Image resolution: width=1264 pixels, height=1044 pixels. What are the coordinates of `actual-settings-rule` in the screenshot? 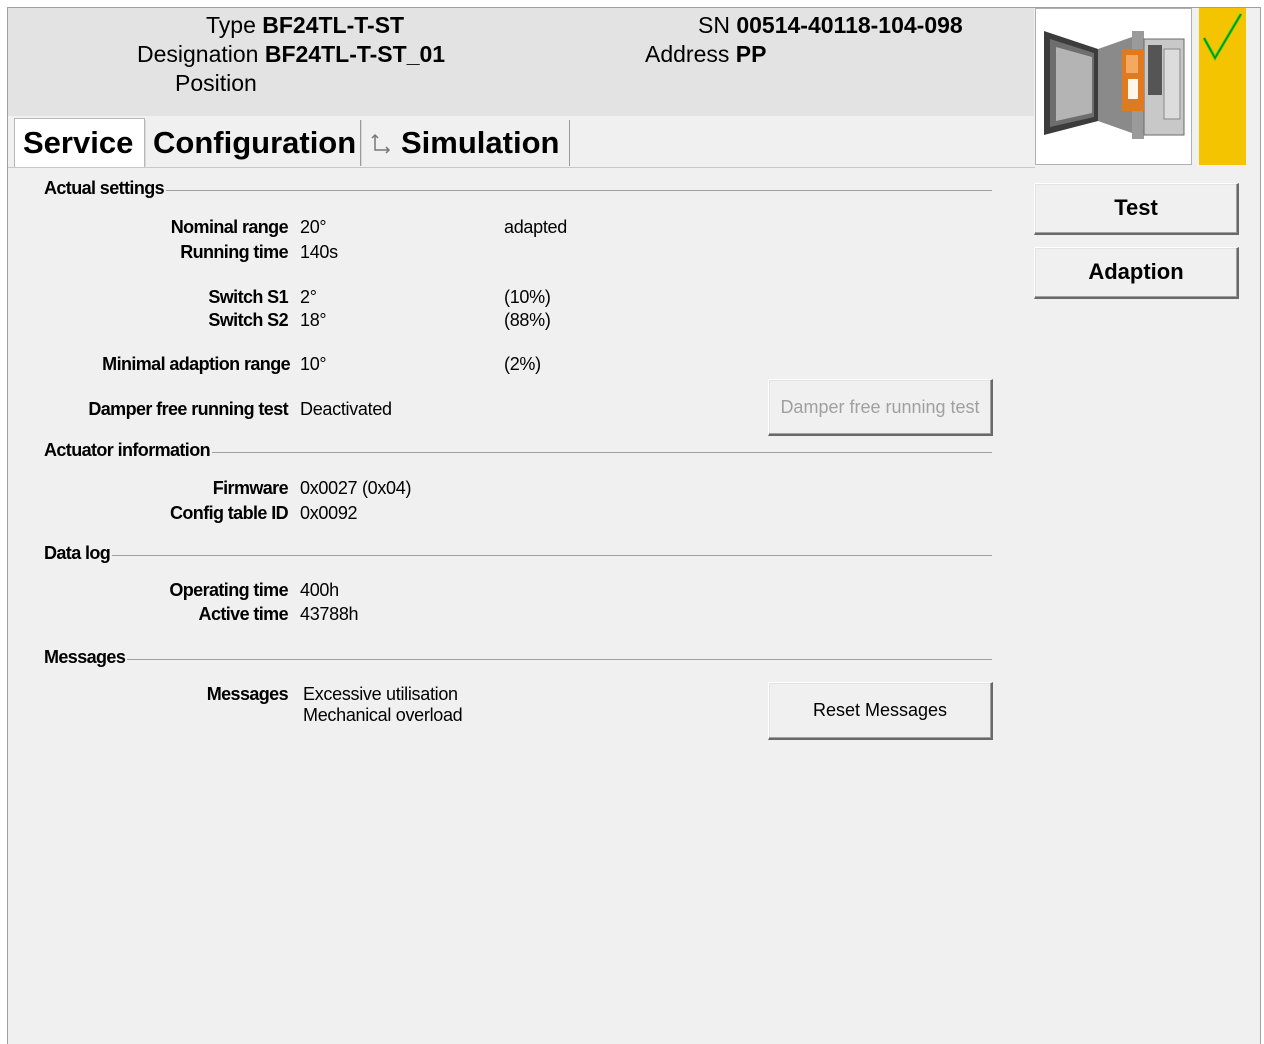 It's located at (518, 190).